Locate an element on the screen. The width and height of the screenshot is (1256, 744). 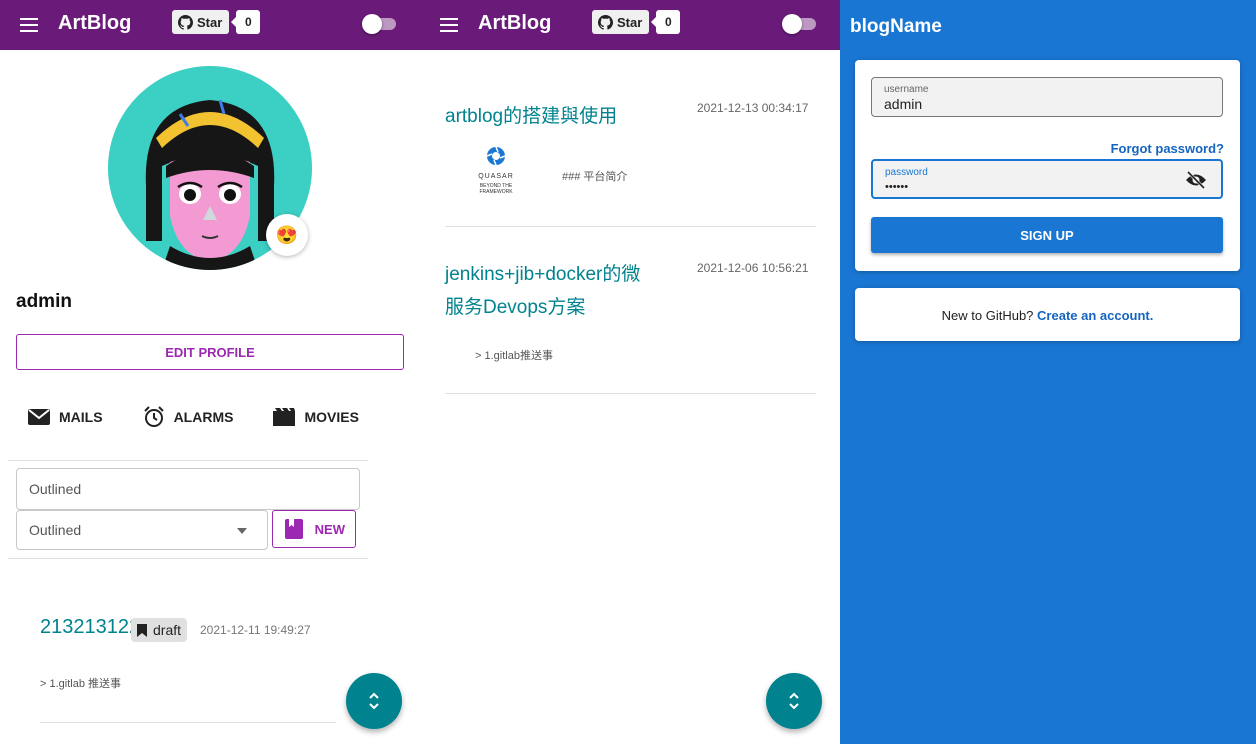
password-label: password is located at coordinates (906, 172).